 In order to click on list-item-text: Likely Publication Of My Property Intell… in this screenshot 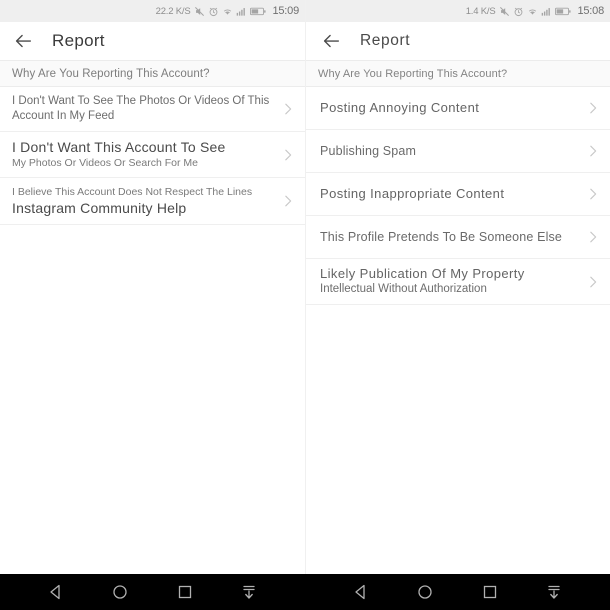, I will do `click(453, 281)`.